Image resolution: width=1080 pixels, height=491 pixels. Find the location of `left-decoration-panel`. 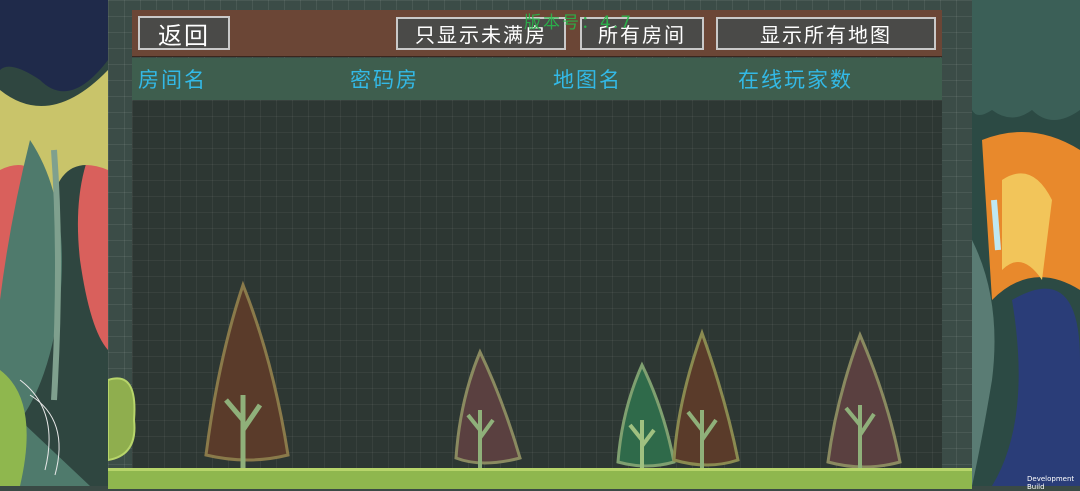

left-decoration-panel is located at coordinates (54, 243).